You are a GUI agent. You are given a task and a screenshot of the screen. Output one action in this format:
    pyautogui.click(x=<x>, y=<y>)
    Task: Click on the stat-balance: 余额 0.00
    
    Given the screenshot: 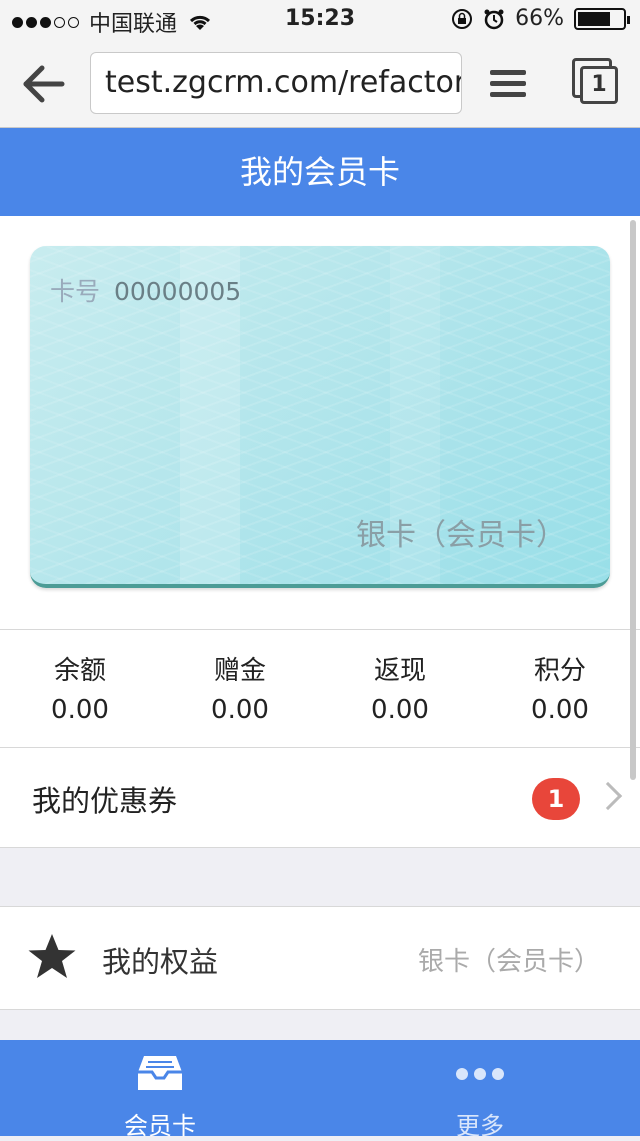 What is the action you would take?
    pyautogui.click(x=80, y=688)
    